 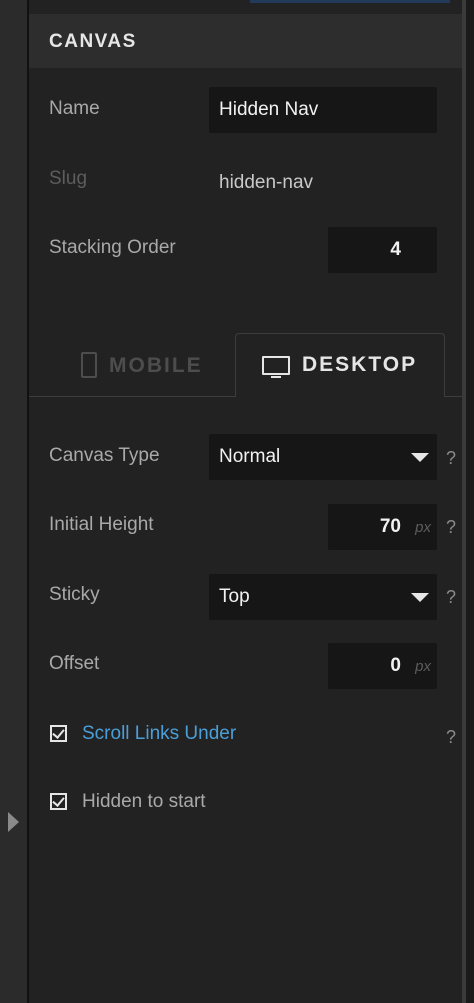 I want to click on expand-panel-arrow-icon, so click(x=13, y=822).